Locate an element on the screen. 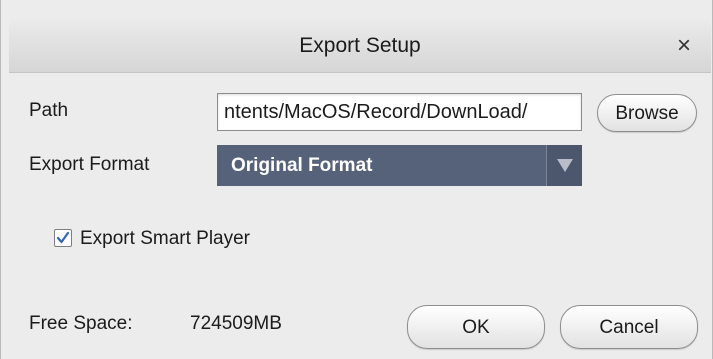 This screenshot has height=359, width=713. path-label: Path is located at coordinates (49, 110).